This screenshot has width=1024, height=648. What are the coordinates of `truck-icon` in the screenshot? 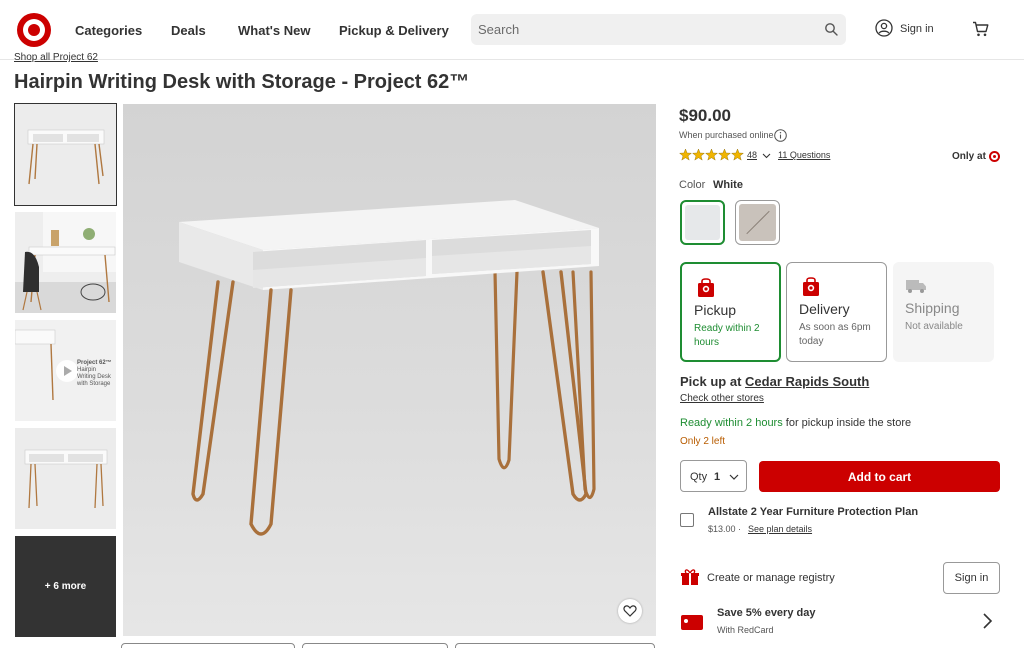 It's located at (916, 286).